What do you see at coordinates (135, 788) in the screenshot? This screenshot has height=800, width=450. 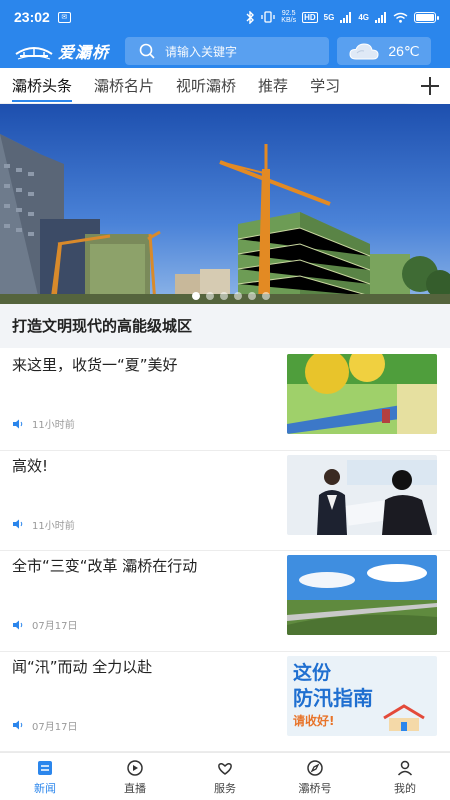 I see `nav-label: 直播` at bounding box center [135, 788].